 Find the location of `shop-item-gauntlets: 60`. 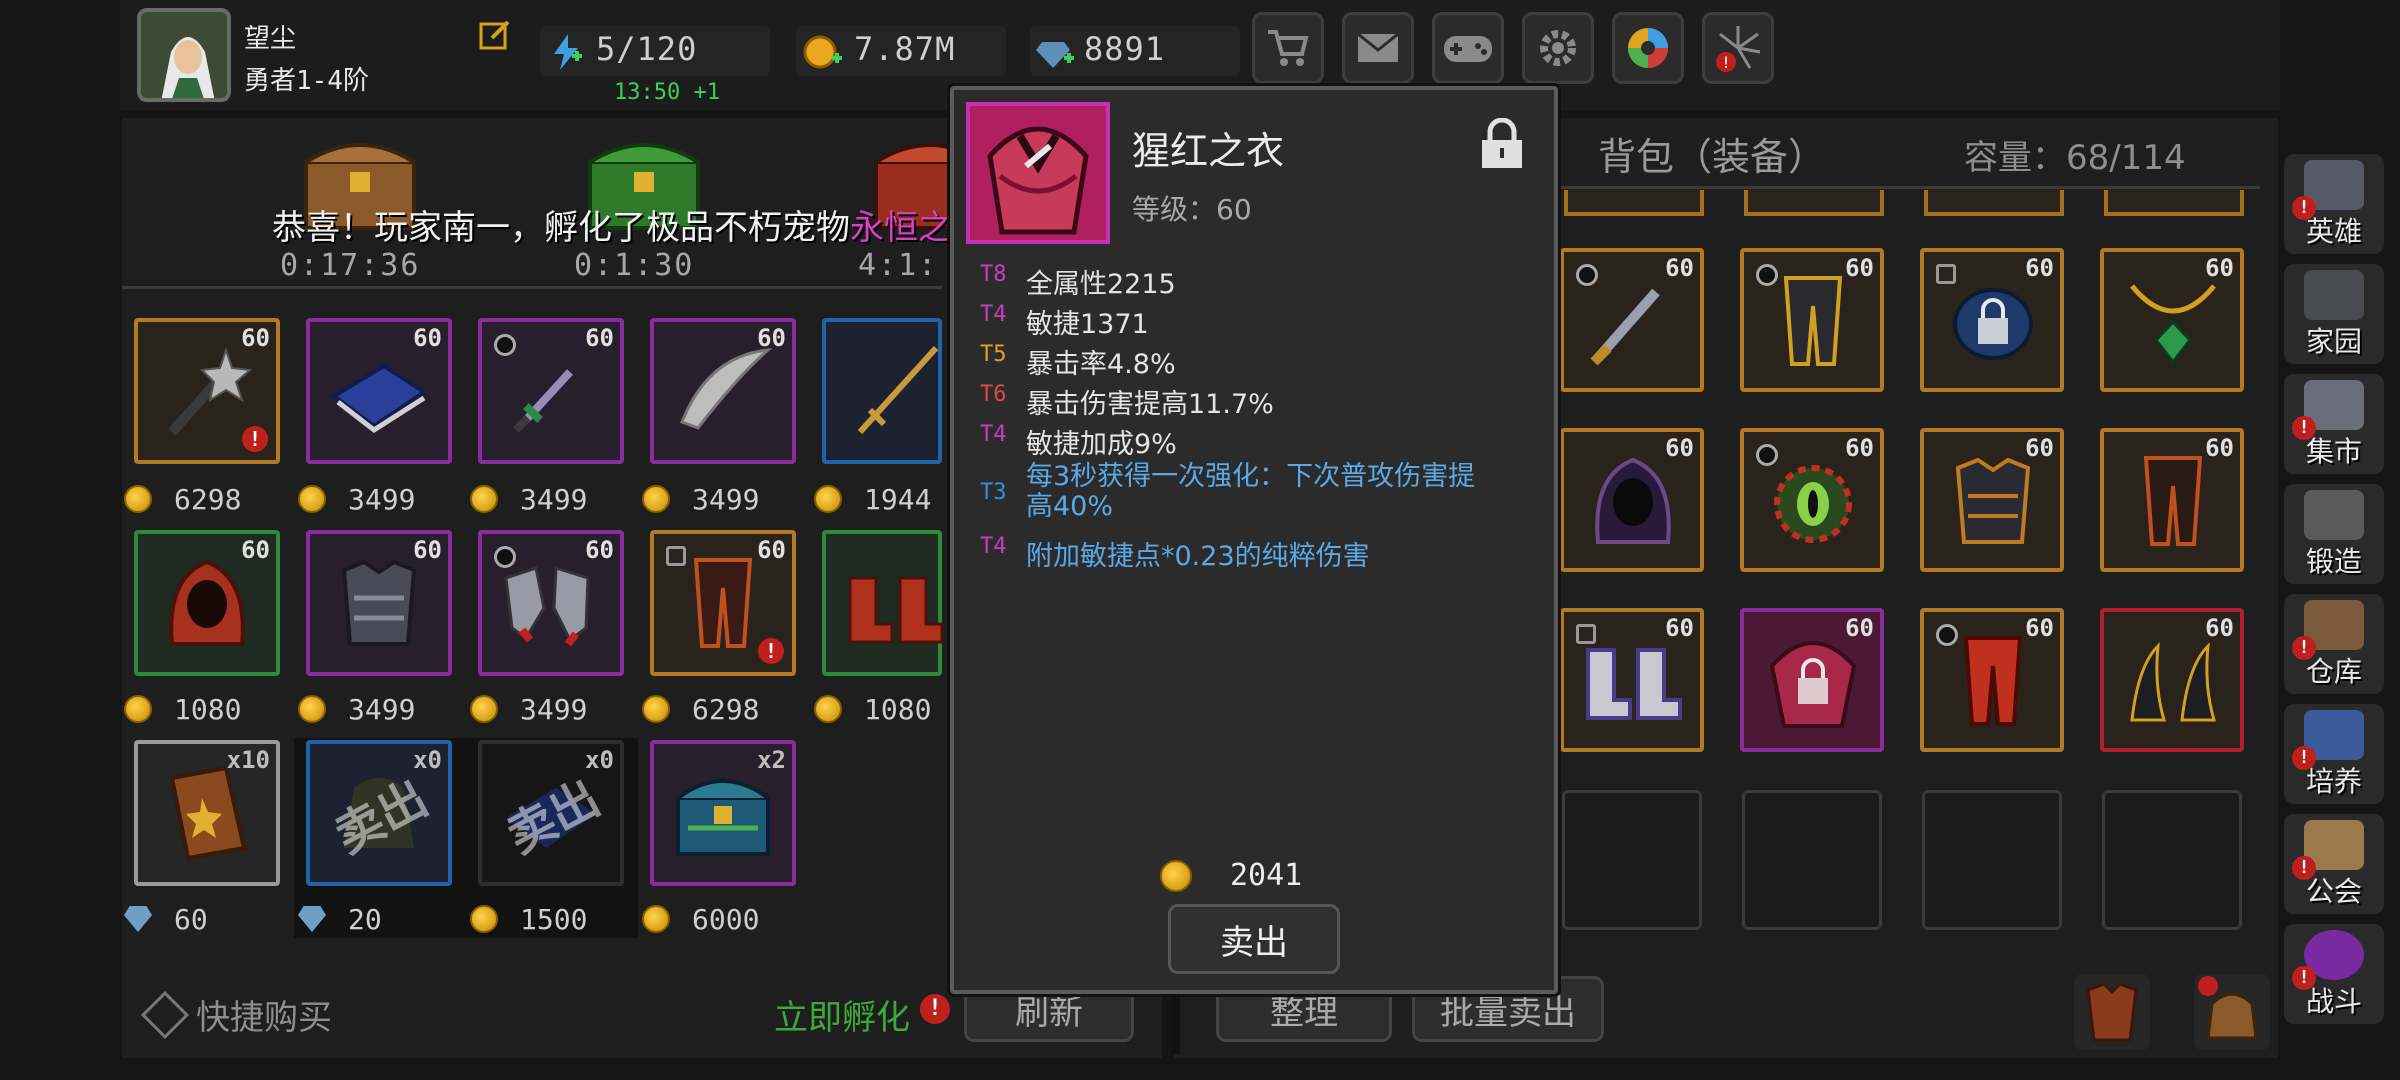

shop-item-gauntlets: 60 is located at coordinates (551, 603).